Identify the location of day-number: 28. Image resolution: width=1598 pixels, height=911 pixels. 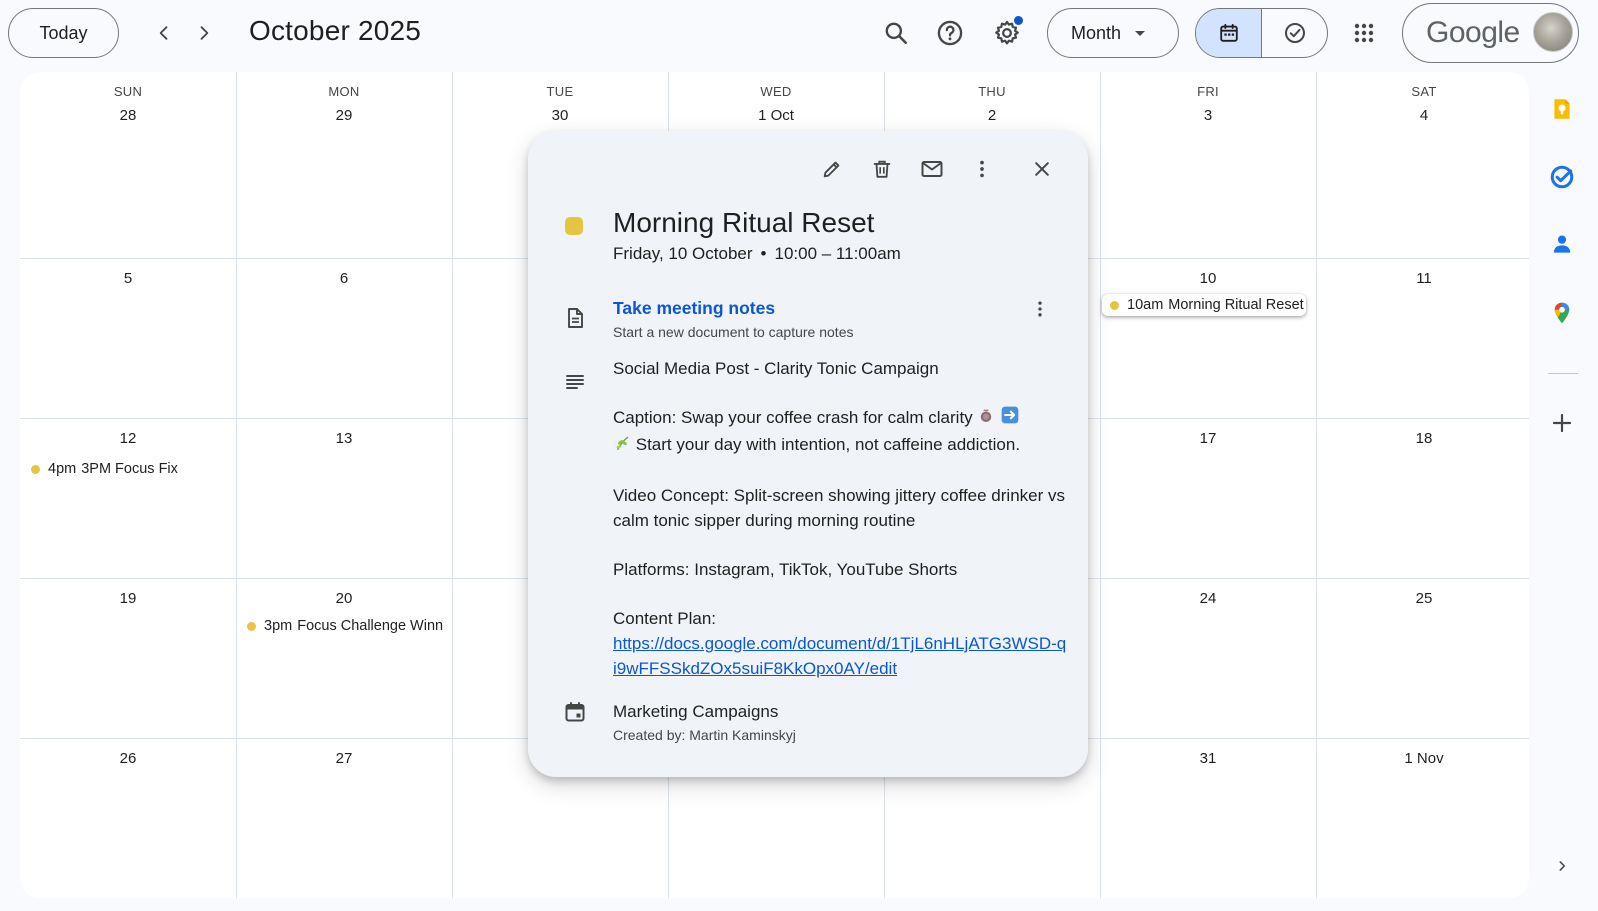
(128, 115).